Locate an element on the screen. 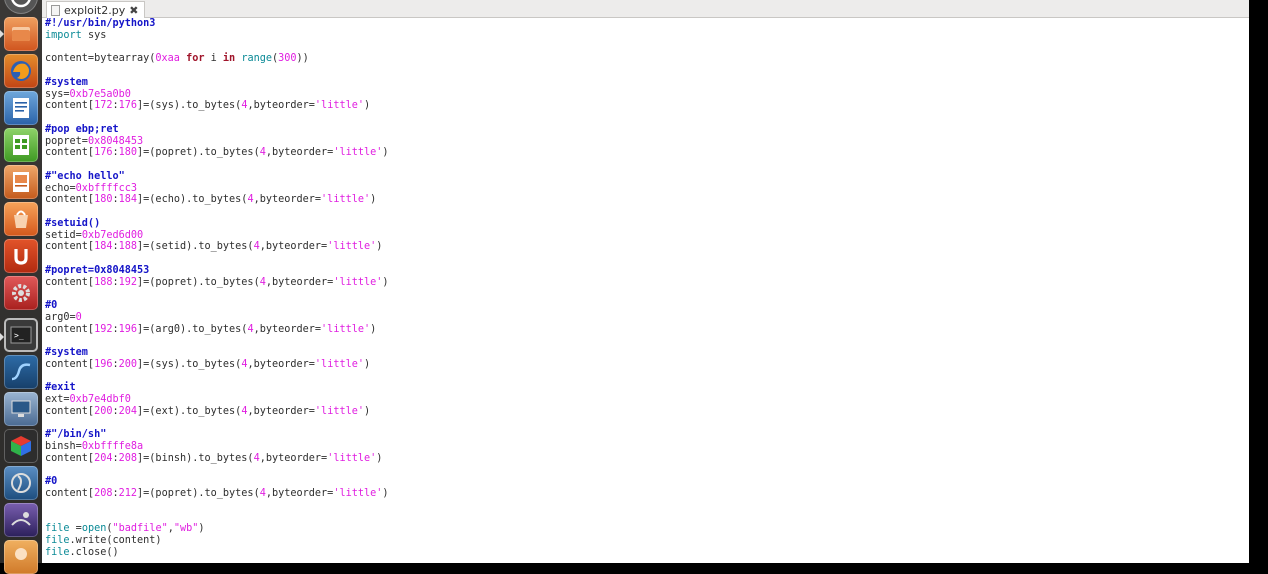  writer-icon is located at coordinates (21, 108).